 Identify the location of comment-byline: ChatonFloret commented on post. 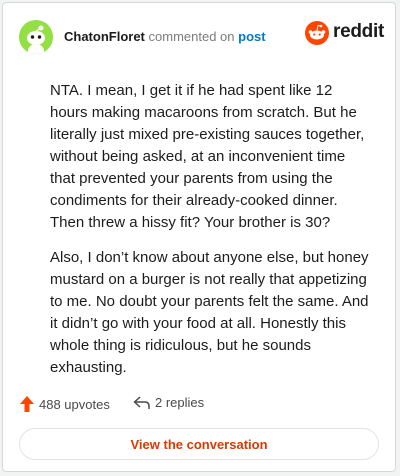
(165, 36).